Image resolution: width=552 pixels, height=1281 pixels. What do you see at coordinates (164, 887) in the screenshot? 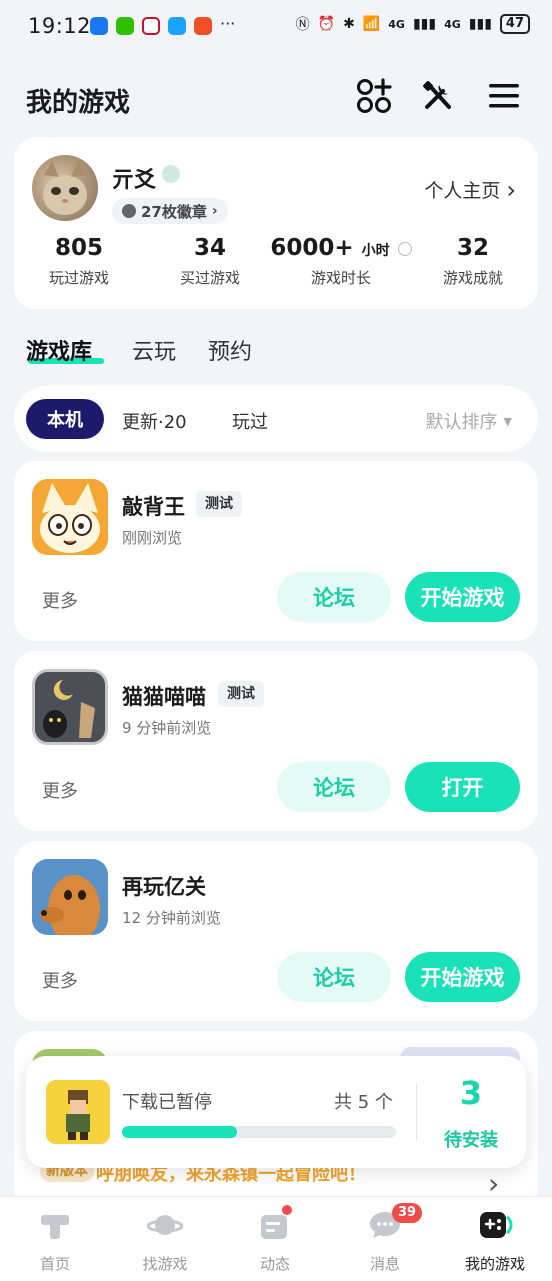
I see `game-name: 再玩亿关` at bounding box center [164, 887].